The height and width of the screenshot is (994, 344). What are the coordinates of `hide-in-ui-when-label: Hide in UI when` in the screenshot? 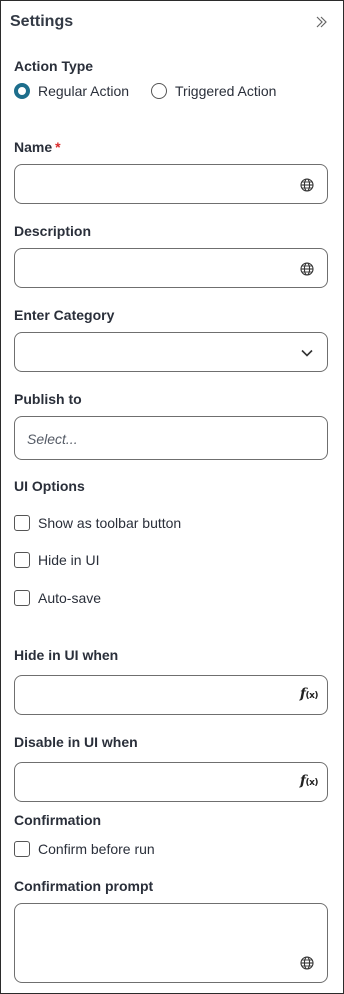 It's located at (66, 655).